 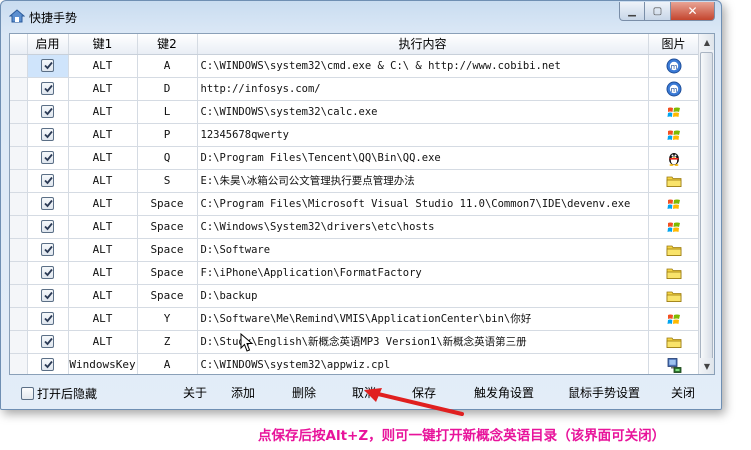 What do you see at coordinates (693, 11) in the screenshot?
I see `close-window-button: ✕` at bounding box center [693, 11].